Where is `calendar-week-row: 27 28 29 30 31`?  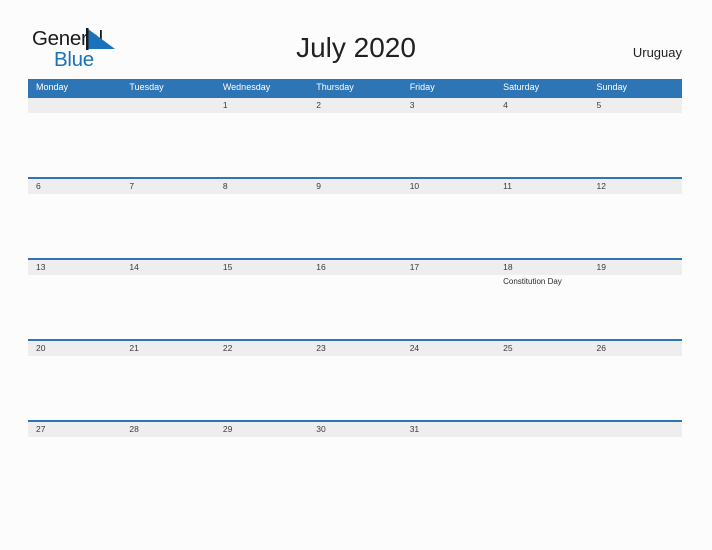
calendar-week-row: 27 28 29 30 31 is located at coordinates (355, 460).